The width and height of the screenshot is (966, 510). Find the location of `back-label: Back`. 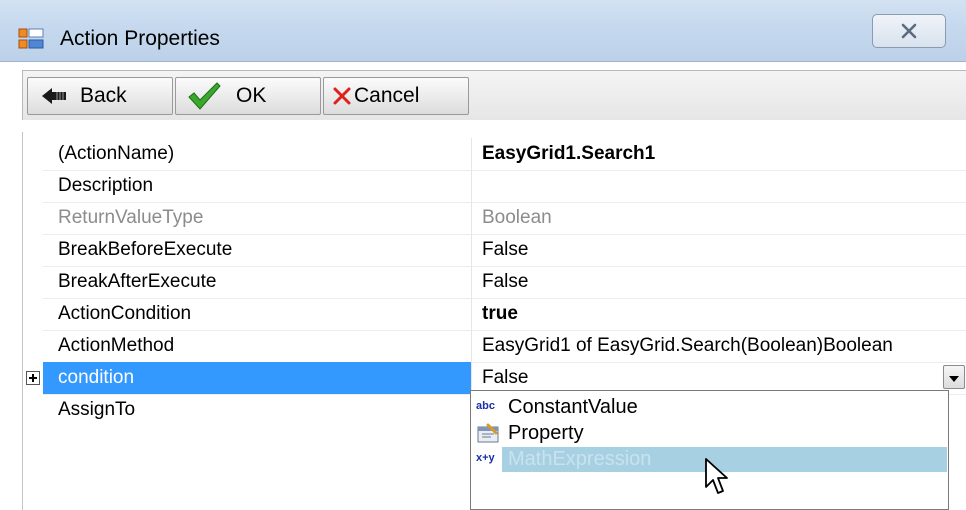

back-label: Back is located at coordinates (103, 95).